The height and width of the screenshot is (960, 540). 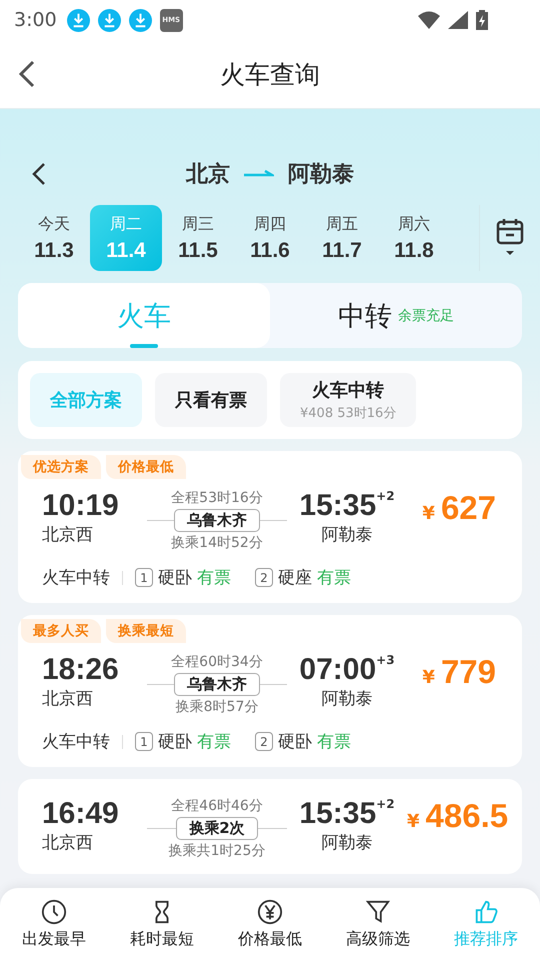 I want to click on sort-button: 出发最早, so click(x=54, y=924).